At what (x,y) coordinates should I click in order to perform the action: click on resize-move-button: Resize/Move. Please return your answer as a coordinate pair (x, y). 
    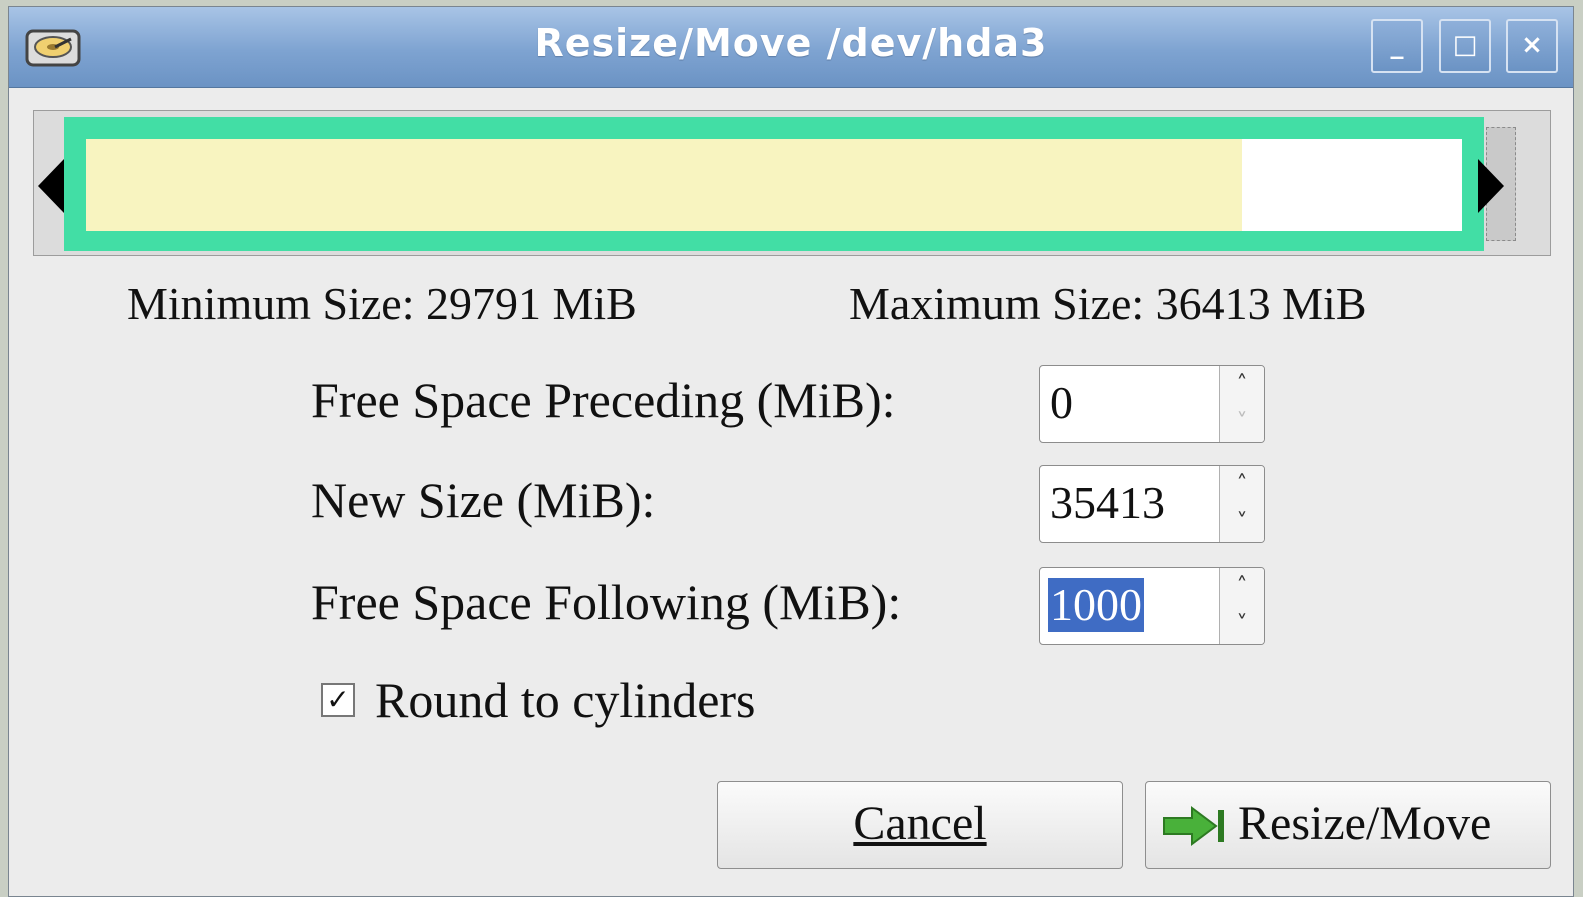
    Looking at the image, I should click on (1348, 825).